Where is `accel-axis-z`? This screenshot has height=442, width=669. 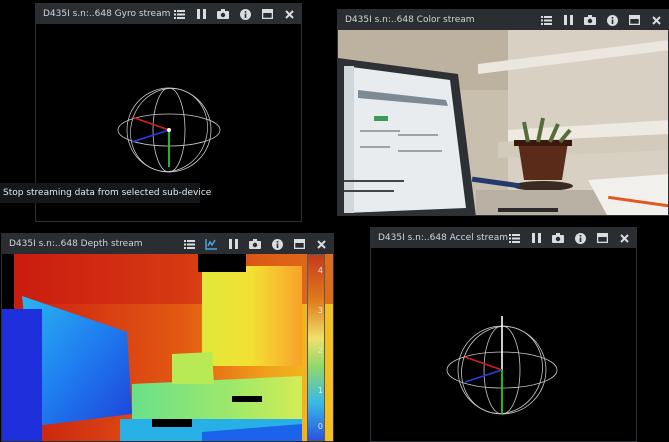 accel-axis-z is located at coordinates (483, 376).